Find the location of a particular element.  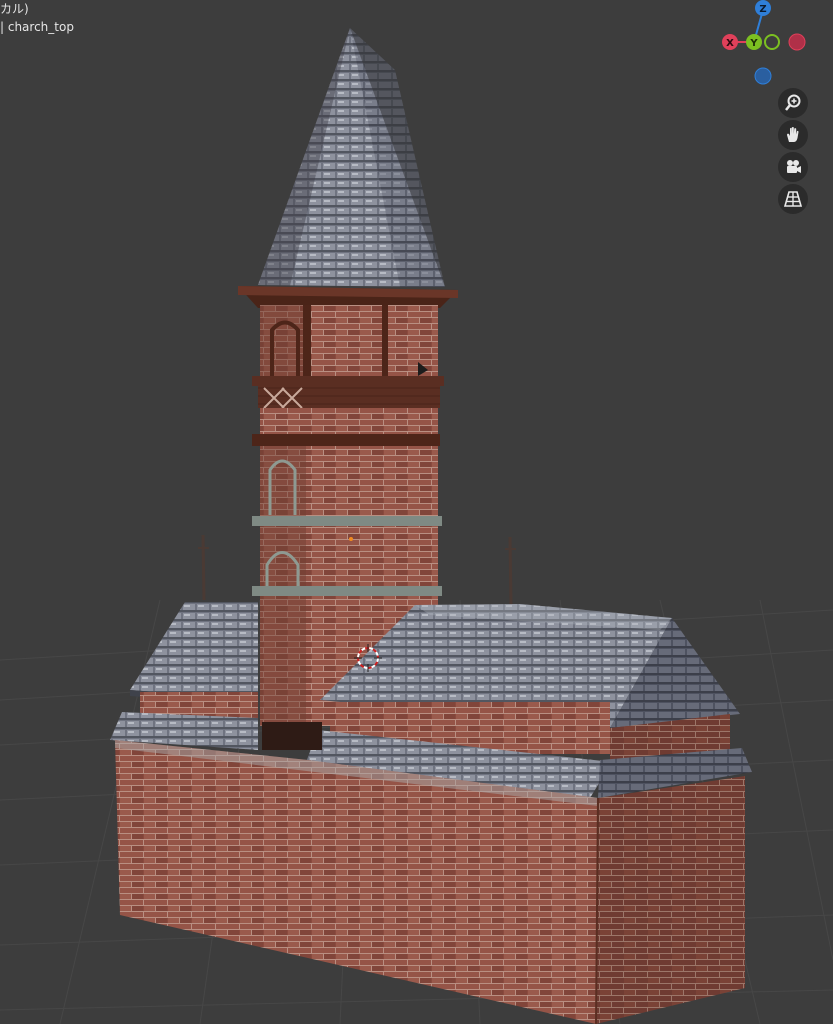

camera-view-button is located at coordinates (793, 167).